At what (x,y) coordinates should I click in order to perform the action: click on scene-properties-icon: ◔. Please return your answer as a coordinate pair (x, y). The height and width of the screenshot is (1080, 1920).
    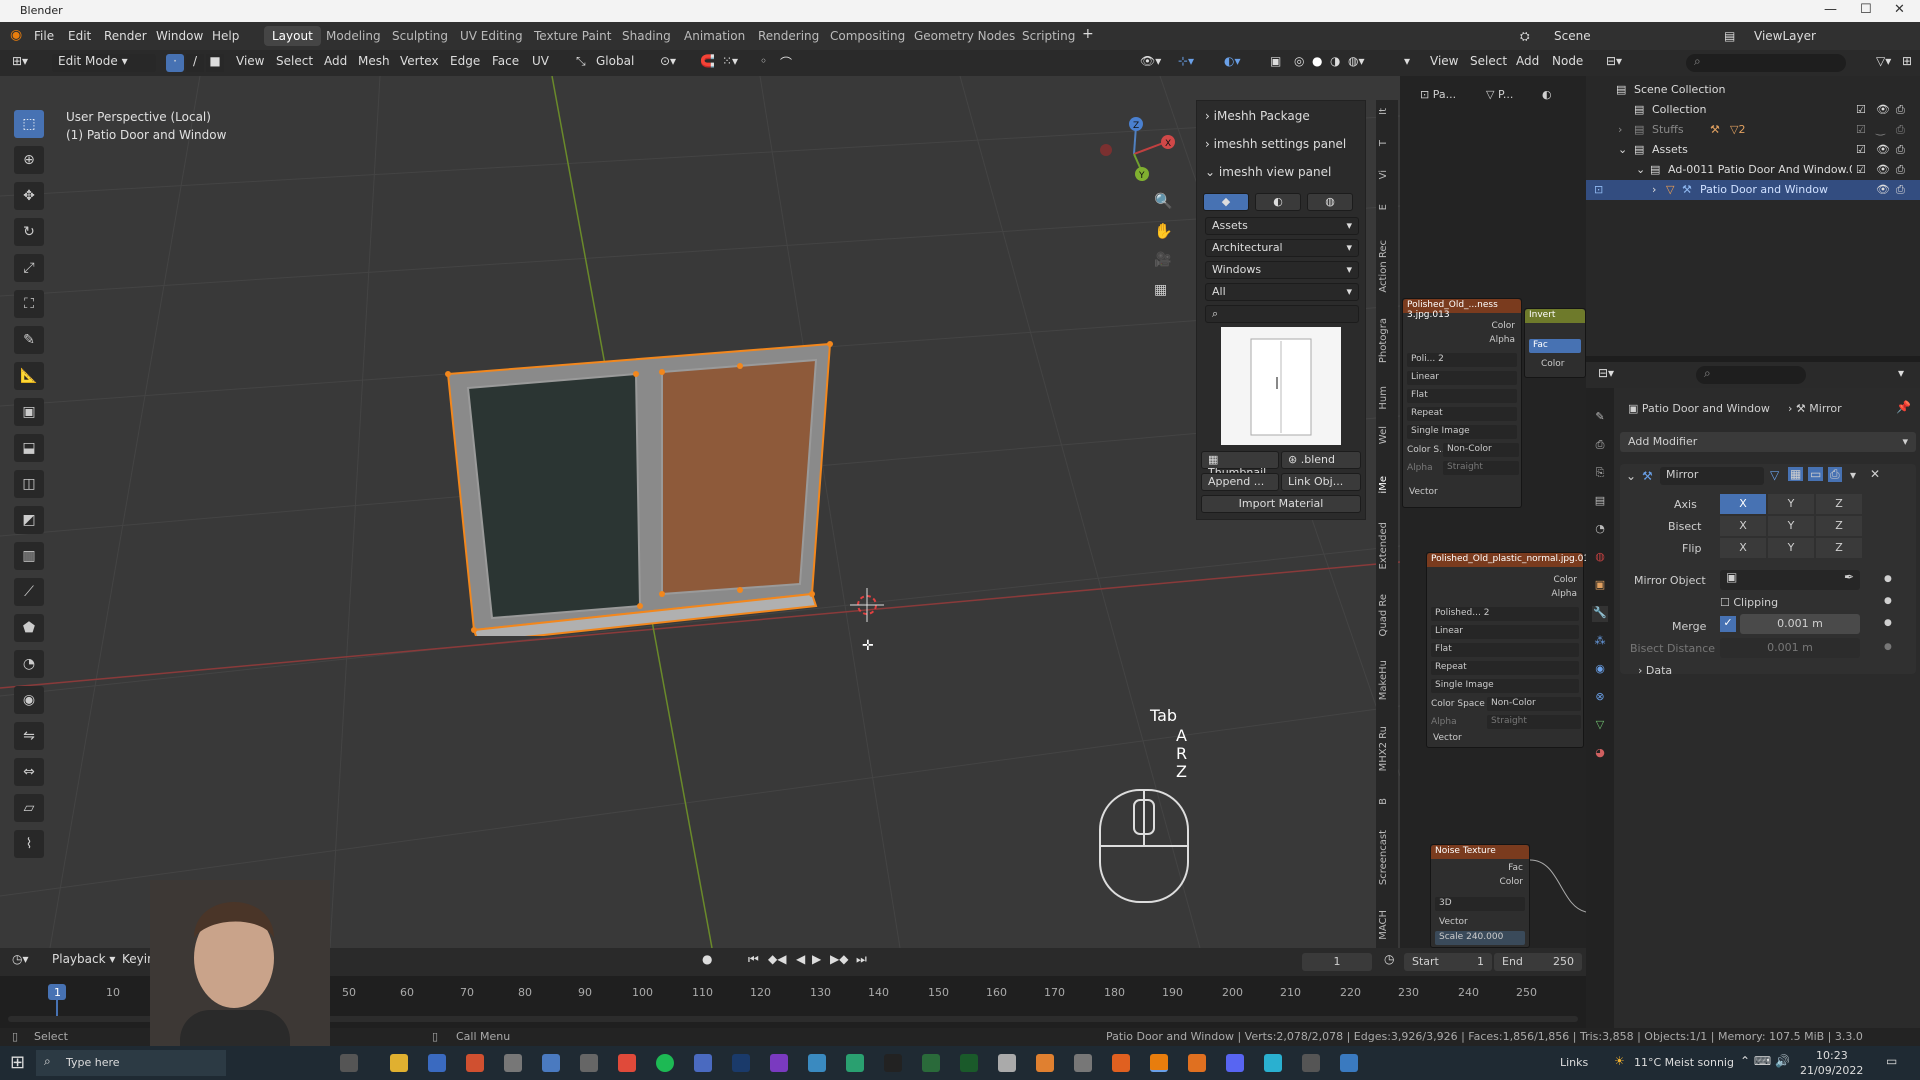
    Looking at the image, I should click on (1600, 530).